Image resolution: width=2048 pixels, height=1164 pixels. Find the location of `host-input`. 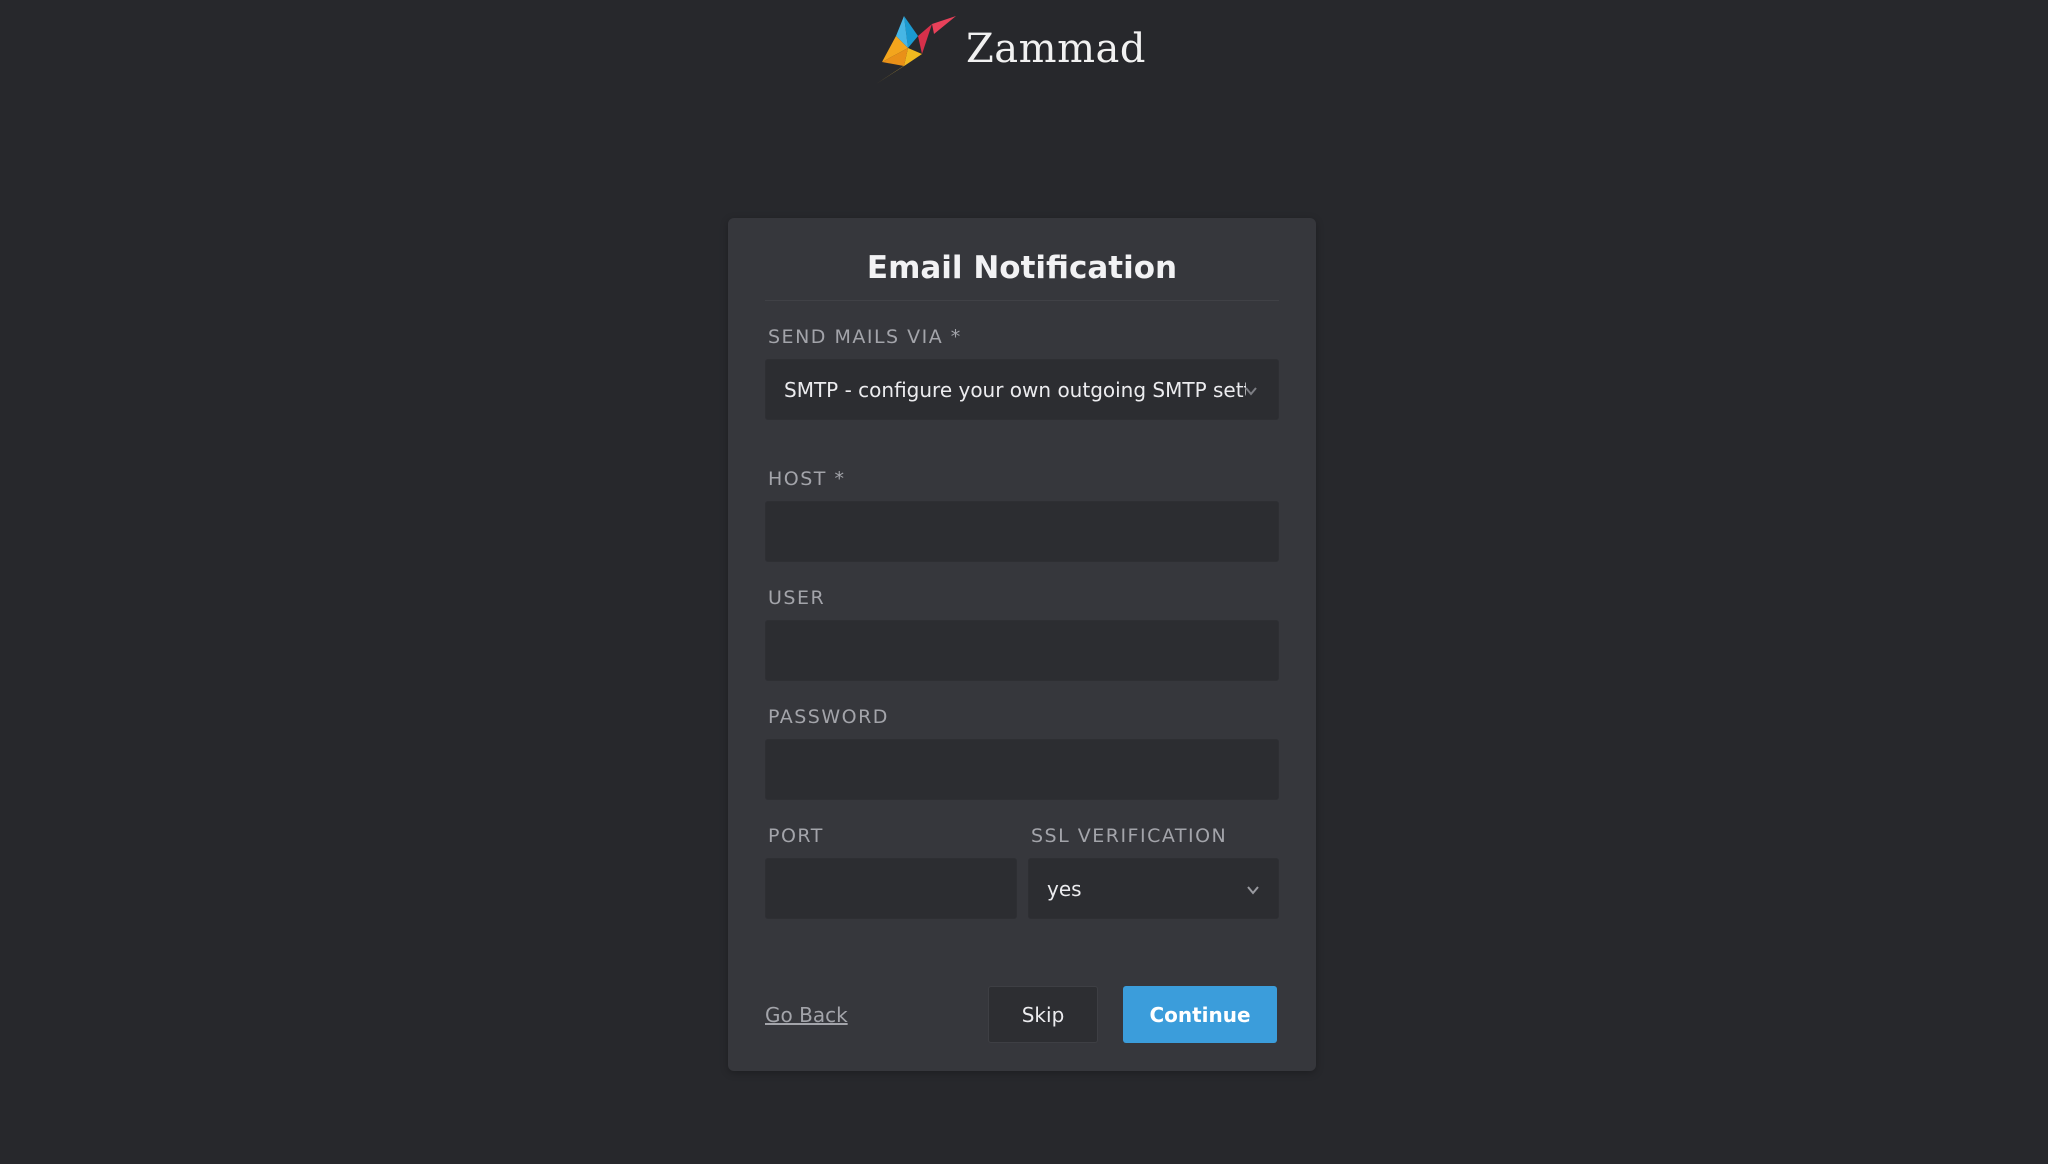

host-input is located at coordinates (1022, 531).